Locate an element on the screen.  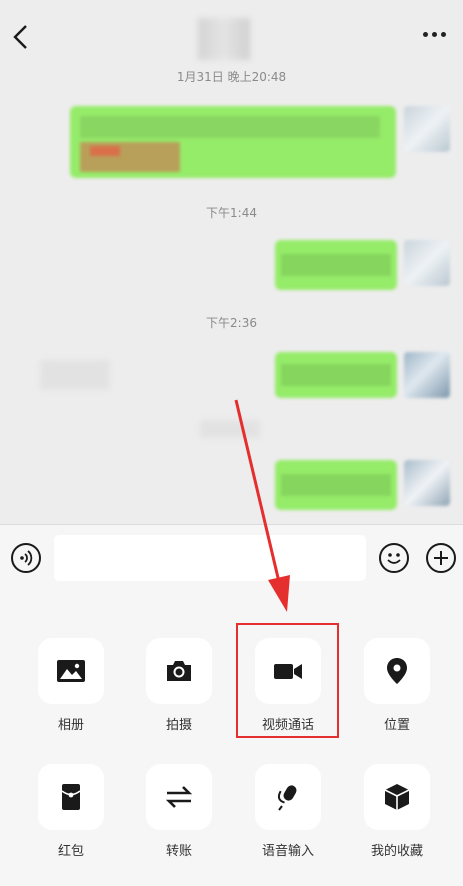
contact-name-blurred is located at coordinates (224, 39).